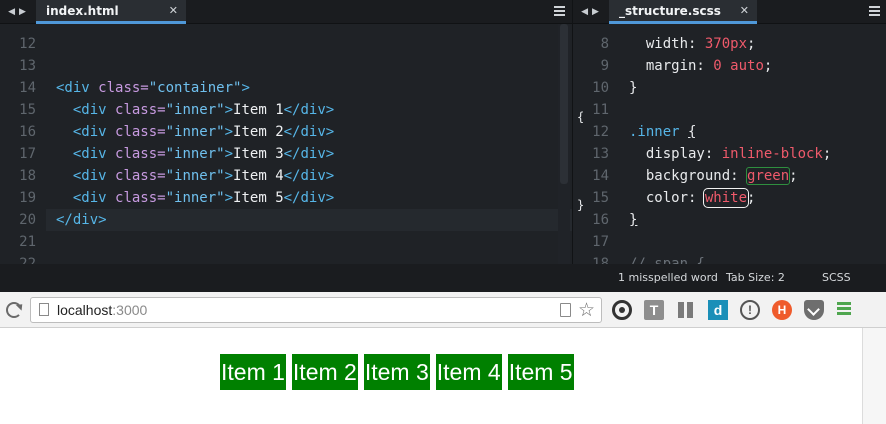 The height and width of the screenshot is (424, 886). I want to click on container: Item 1 Item 2 Item 3 Item 4 Item 5, so click(400, 372).